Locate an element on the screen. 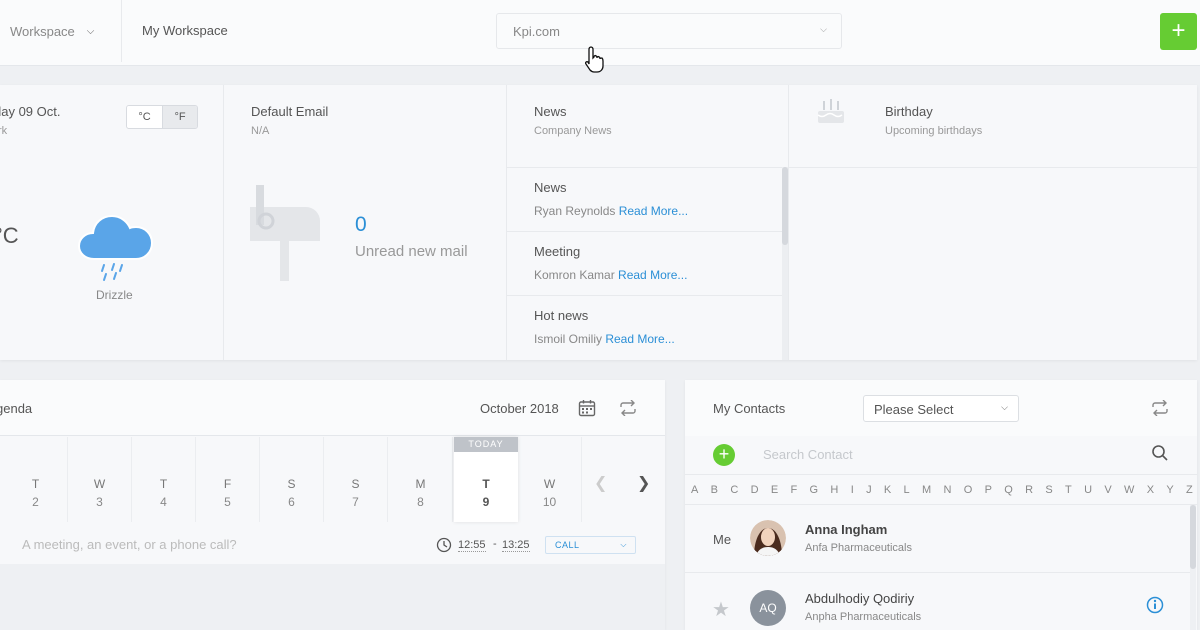 This screenshot has height=630, width=1200. alphabet-letter: B is located at coordinates (714, 489).